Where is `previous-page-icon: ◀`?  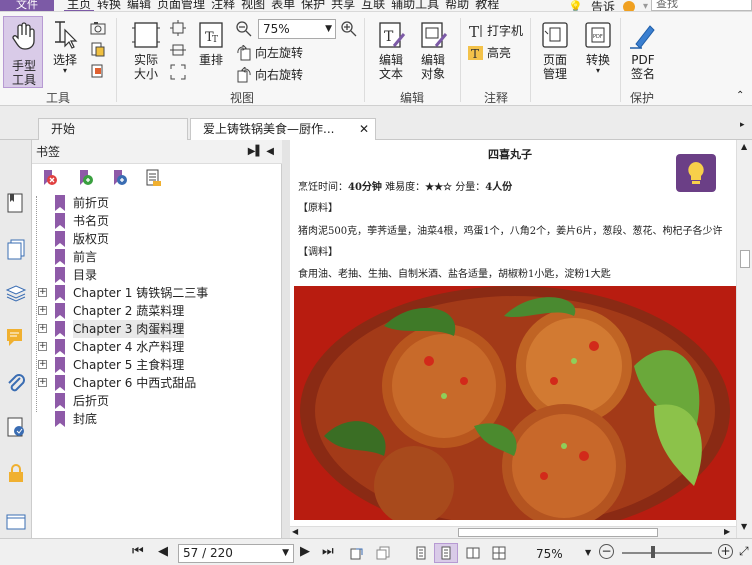
previous-page-icon: ◀ is located at coordinates (163, 551).